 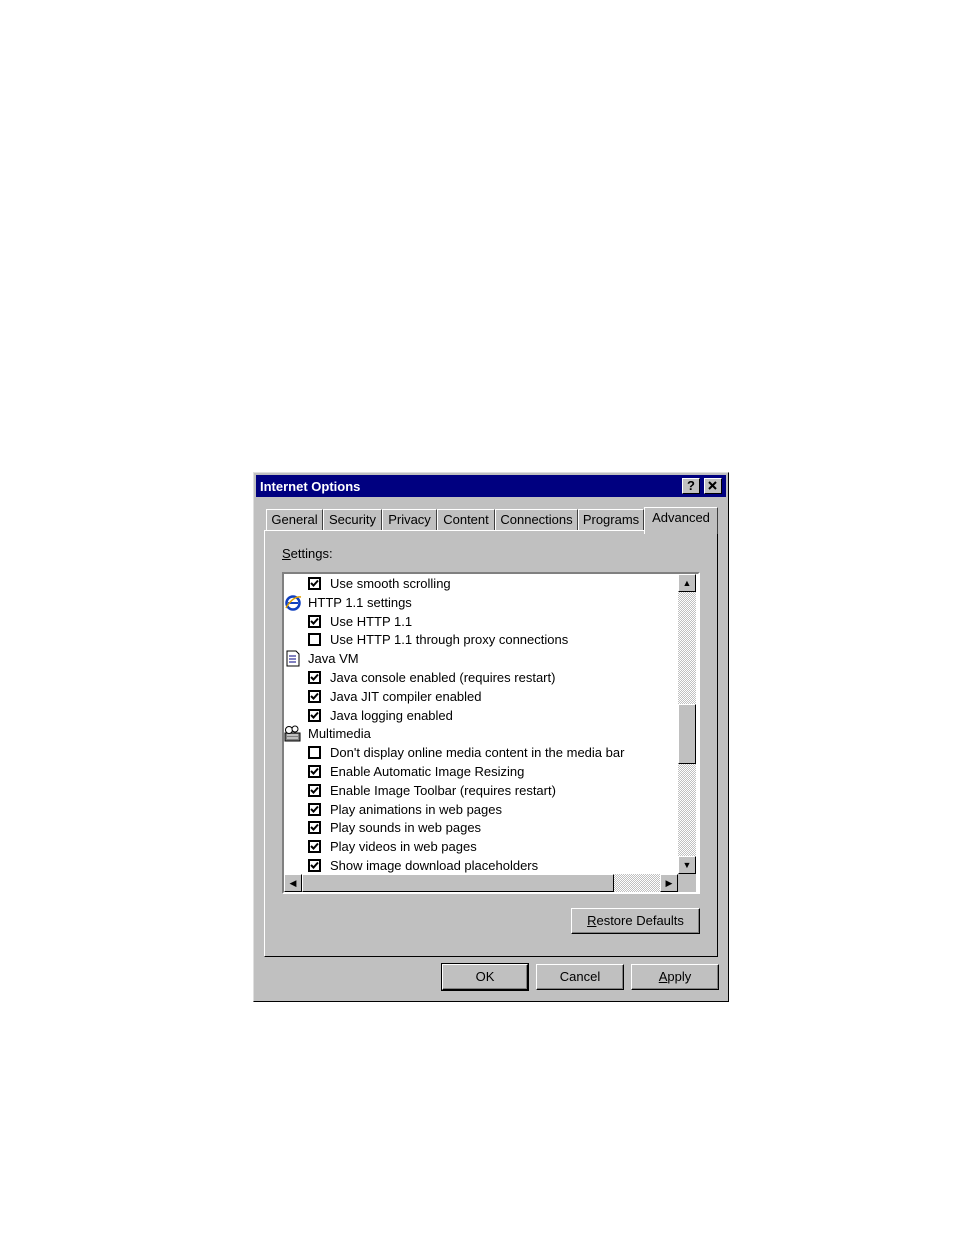 I want to click on close-button, so click(x=713, y=486).